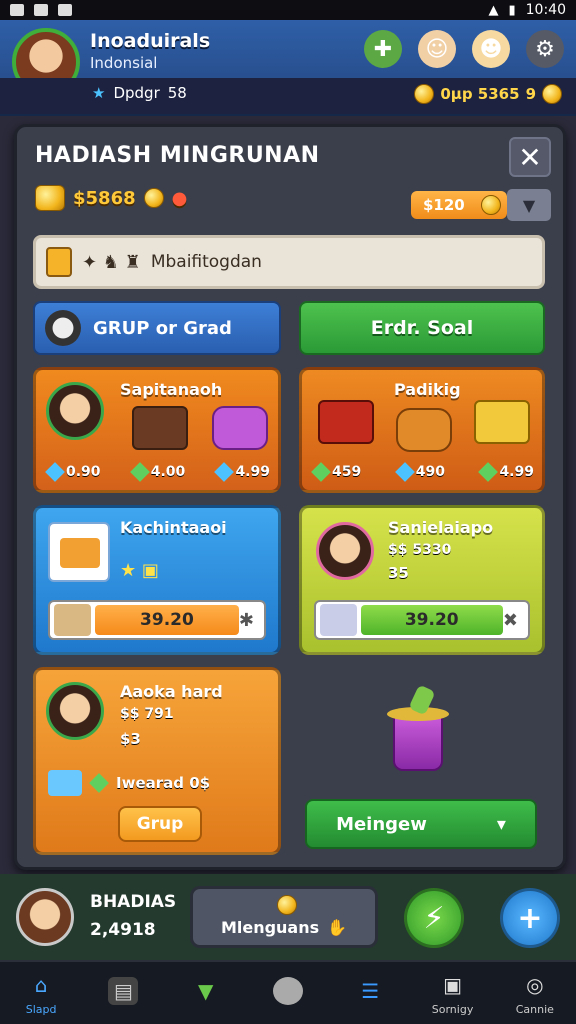 This screenshot has height=1024, width=576. I want to click on meningew-button: Meingew ▾, so click(421, 824).